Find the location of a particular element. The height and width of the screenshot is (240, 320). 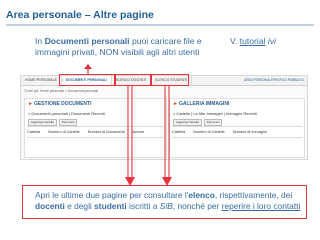

area-personale-link: AREA PERSONALE is located at coordinates (258, 80).